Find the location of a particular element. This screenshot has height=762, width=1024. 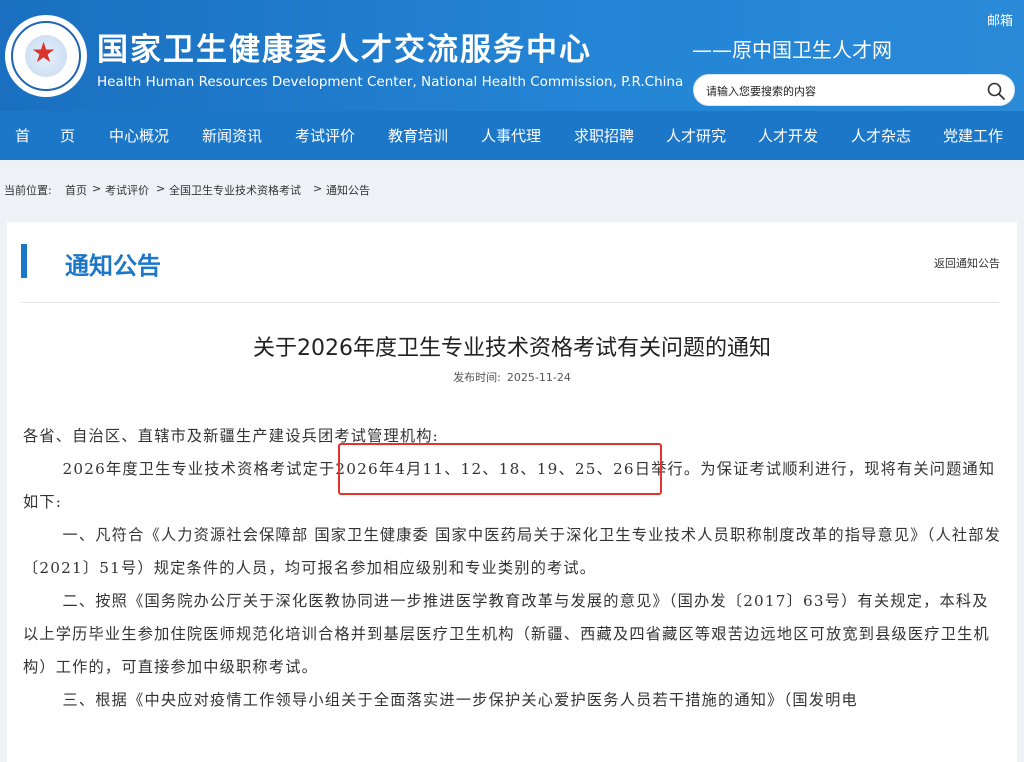

emblem-star-icon: ★ is located at coordinates (44, 52).